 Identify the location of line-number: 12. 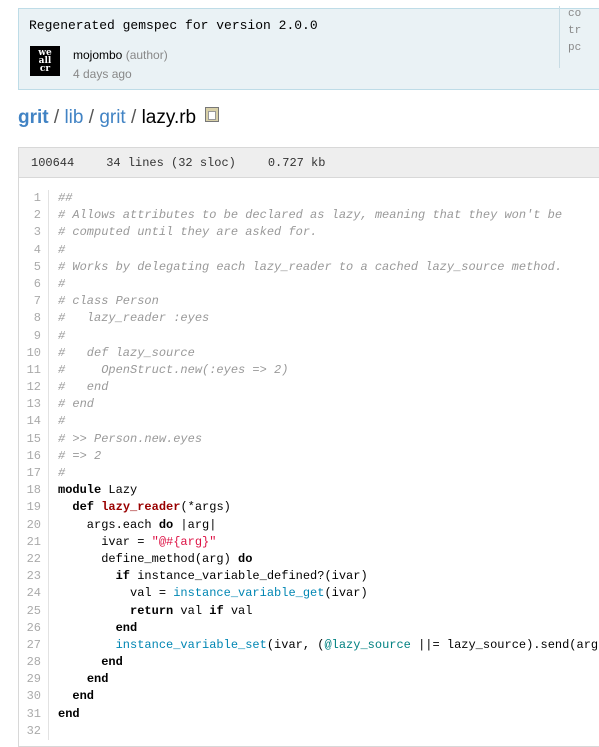
(30, 387).